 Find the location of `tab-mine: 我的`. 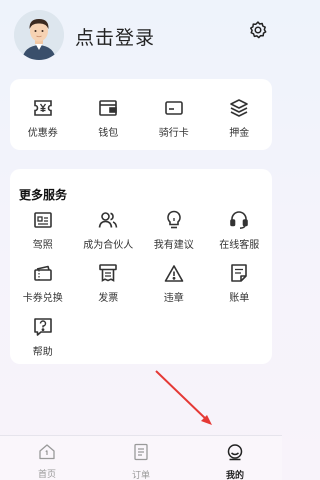

tab-mine: 我的 is located at coordinates (235, 458).